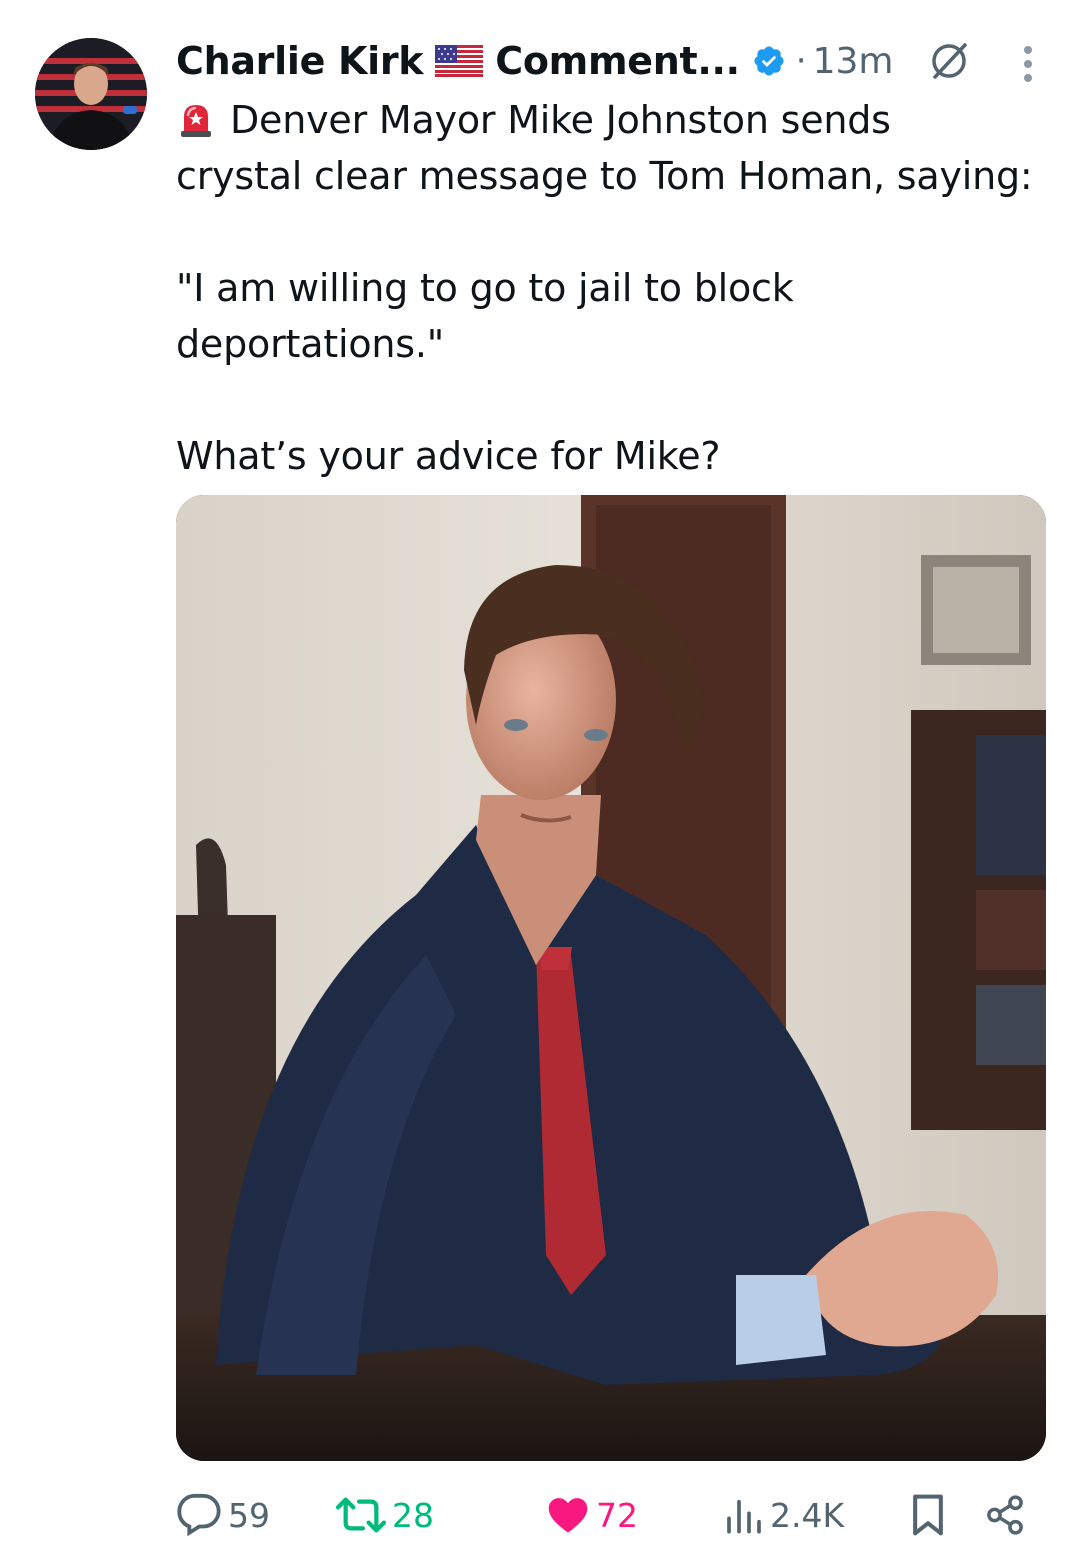  What do you see at coordinates (448, 456) in the screenshot?
I see `post-question: What’s your advice for Mike?` at bounding box center [448, 456].